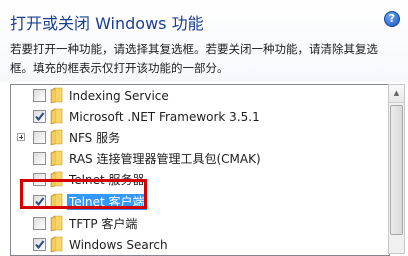  Describe the element at coordinates (200, 180) in the screenshot. I see `feature-row-telnet-server: Telnet 服务器` at that location.